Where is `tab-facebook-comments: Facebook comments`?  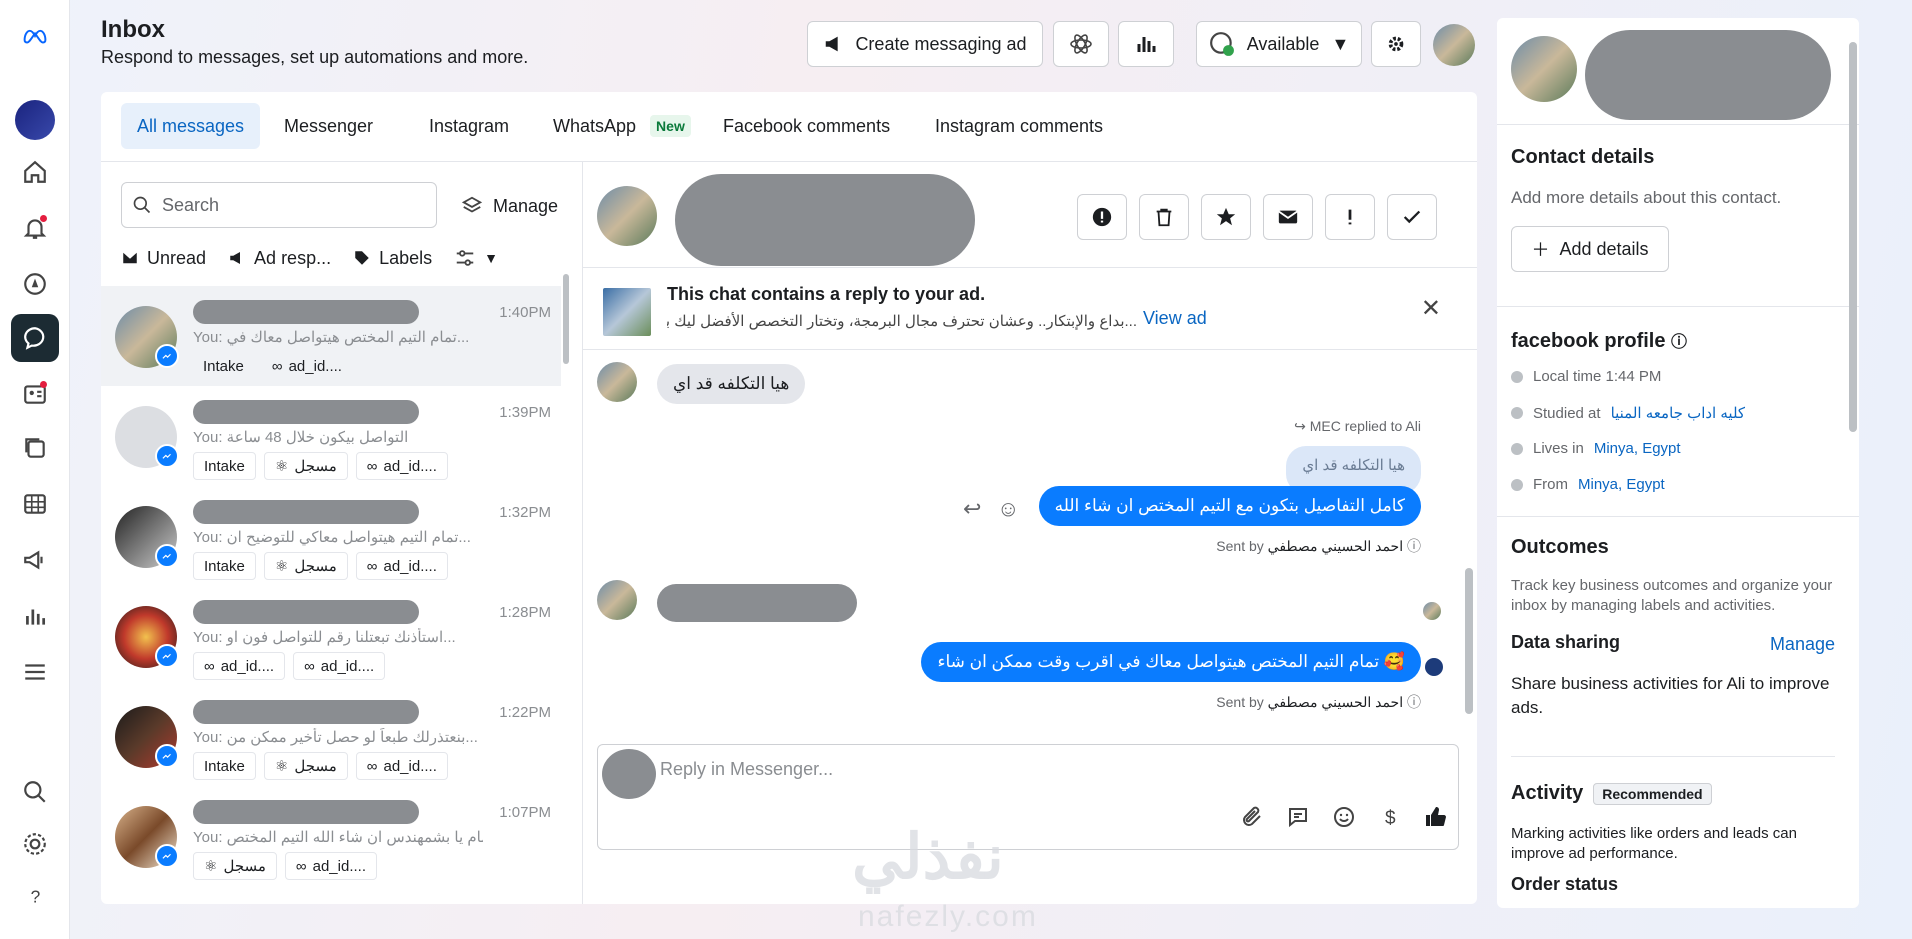 tab-facebook-comments: Facebook comments is located at coordinates (806, 126).